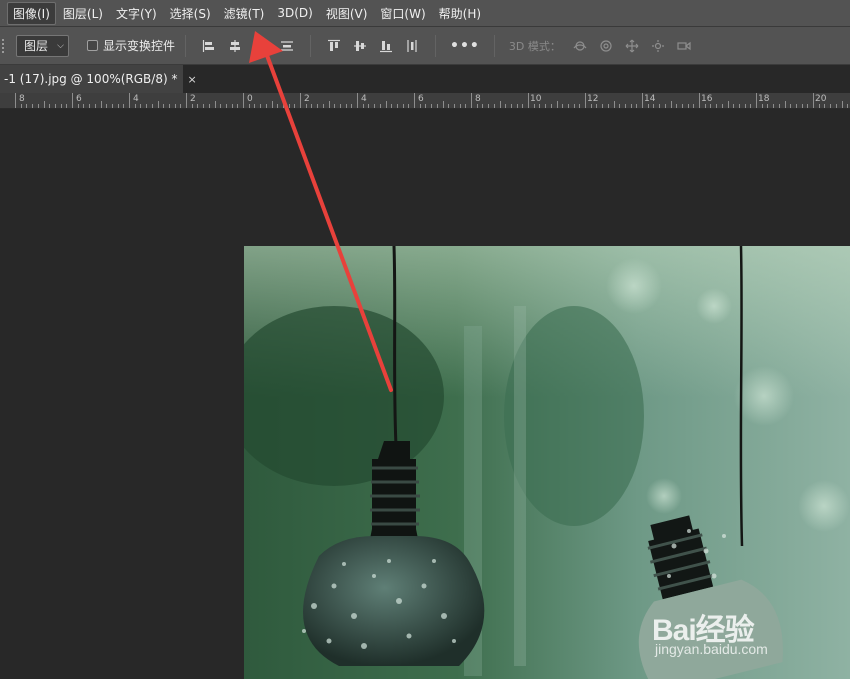 The width and height of the screenshot is (850, 679). Describe the element at coordinates (347, 13) in the screenshot. I see `menu-view: 视图(V)` at that location.